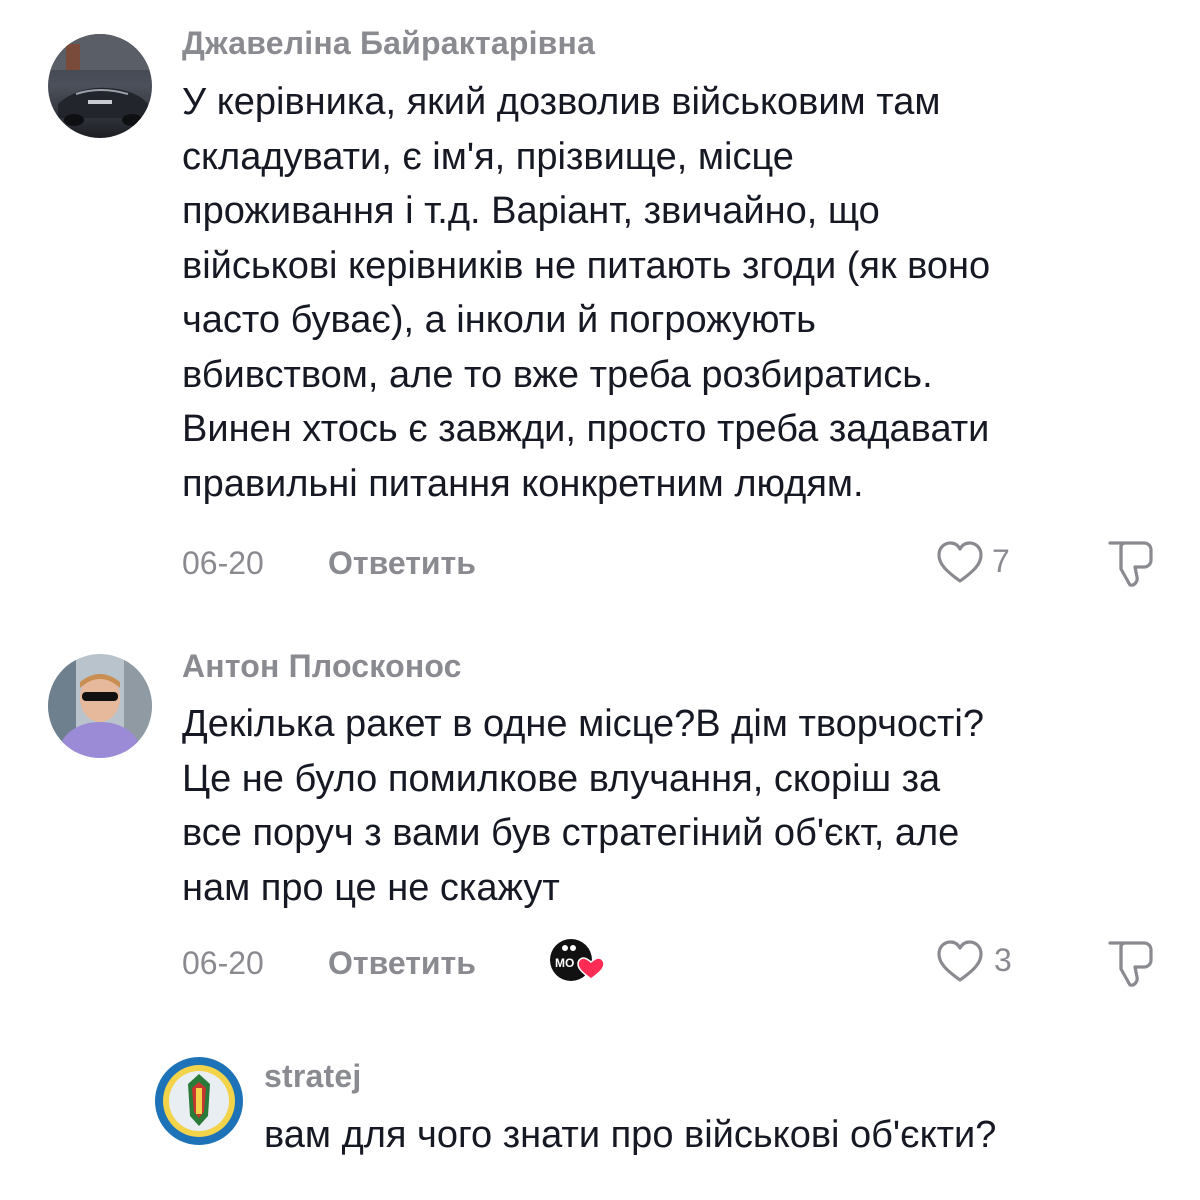 The width and height of the screenshot is (1200, 1200). Describe the element at coordinates (388, 43) in the screenshot. I see `comment-username: Джавеліна Байрактарівна` at that location.